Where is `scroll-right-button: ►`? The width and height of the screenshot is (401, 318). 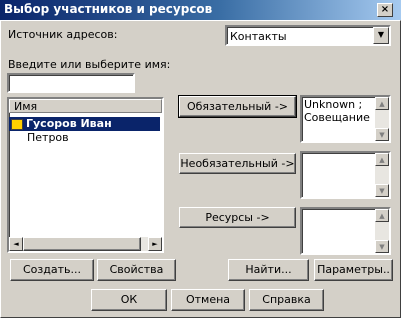
scroll-right-button: ► is located at coordinates (155, 244).